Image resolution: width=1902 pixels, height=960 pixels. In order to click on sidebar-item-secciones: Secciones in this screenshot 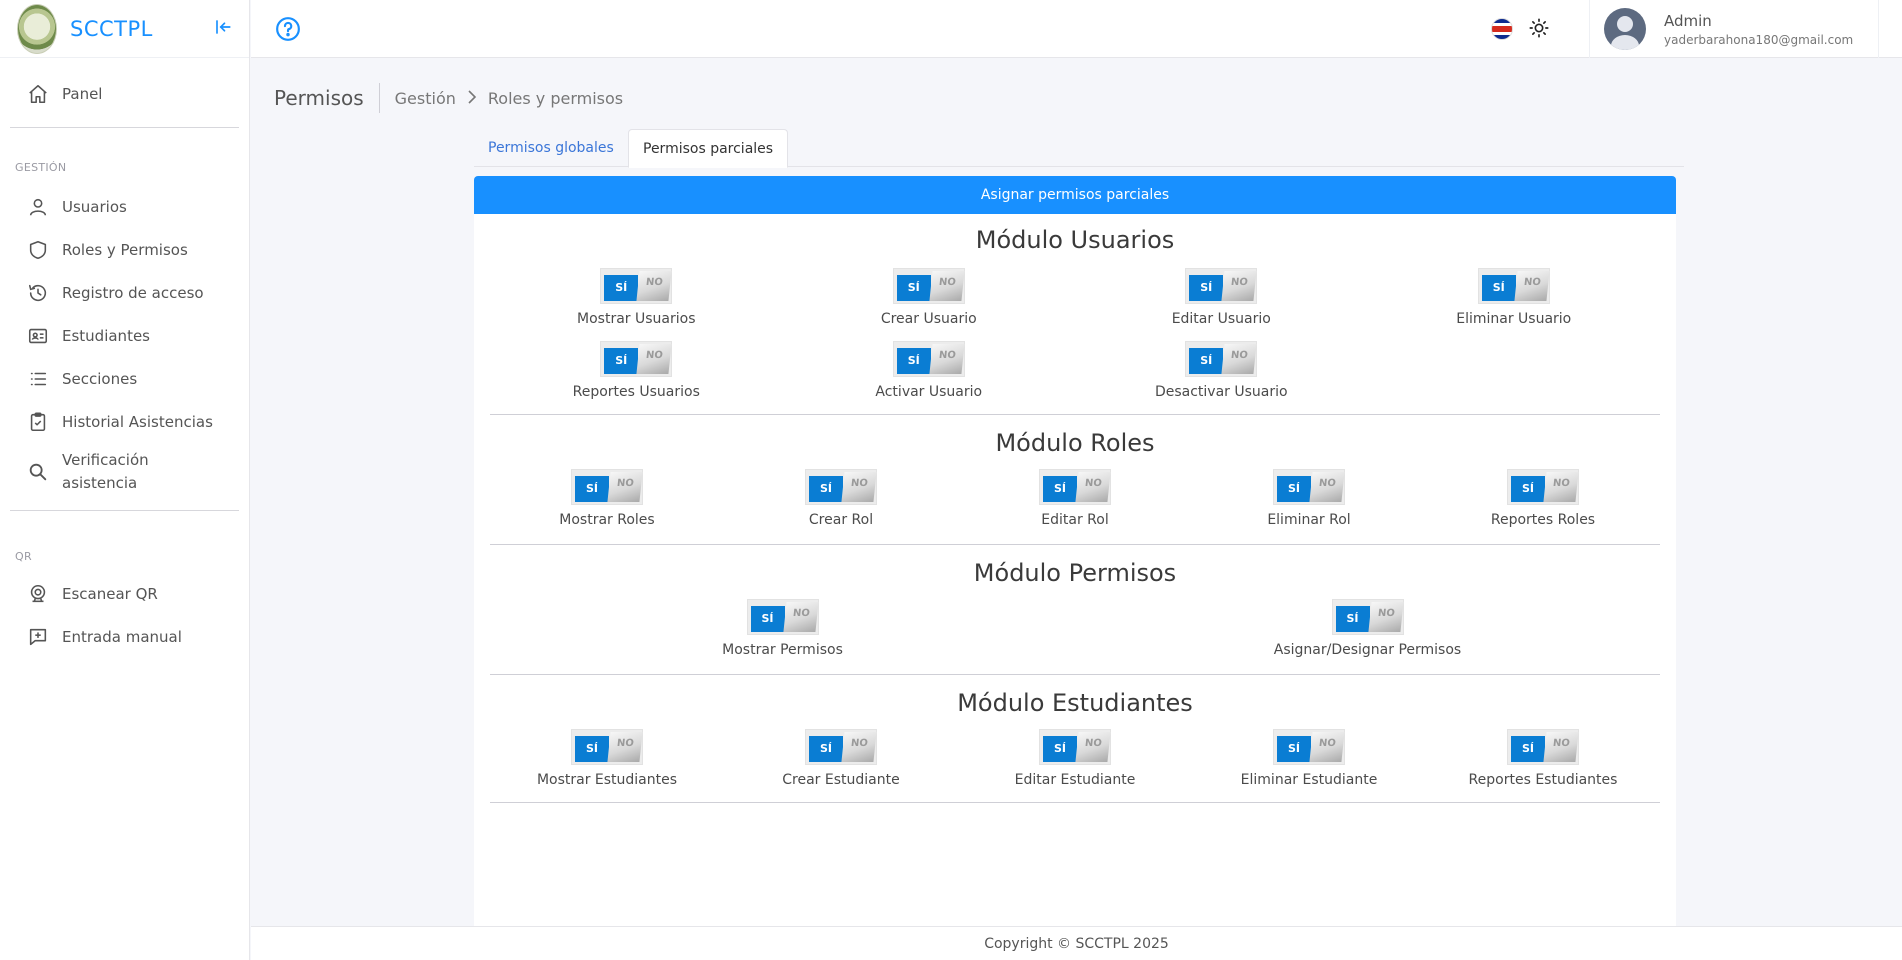, I will do `click(124, 378)`.